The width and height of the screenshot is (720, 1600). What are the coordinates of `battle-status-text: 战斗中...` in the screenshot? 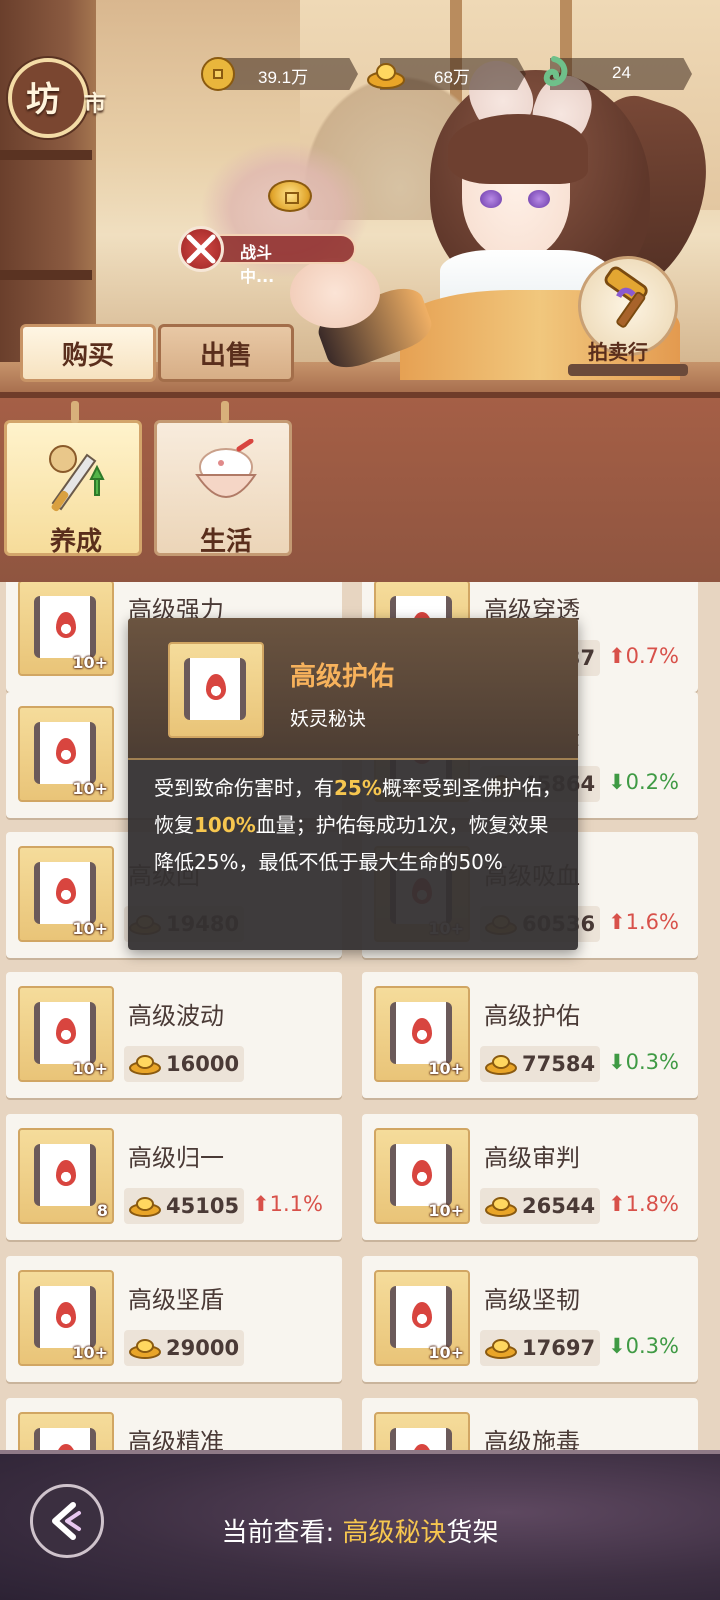 It's located at (257, 264).